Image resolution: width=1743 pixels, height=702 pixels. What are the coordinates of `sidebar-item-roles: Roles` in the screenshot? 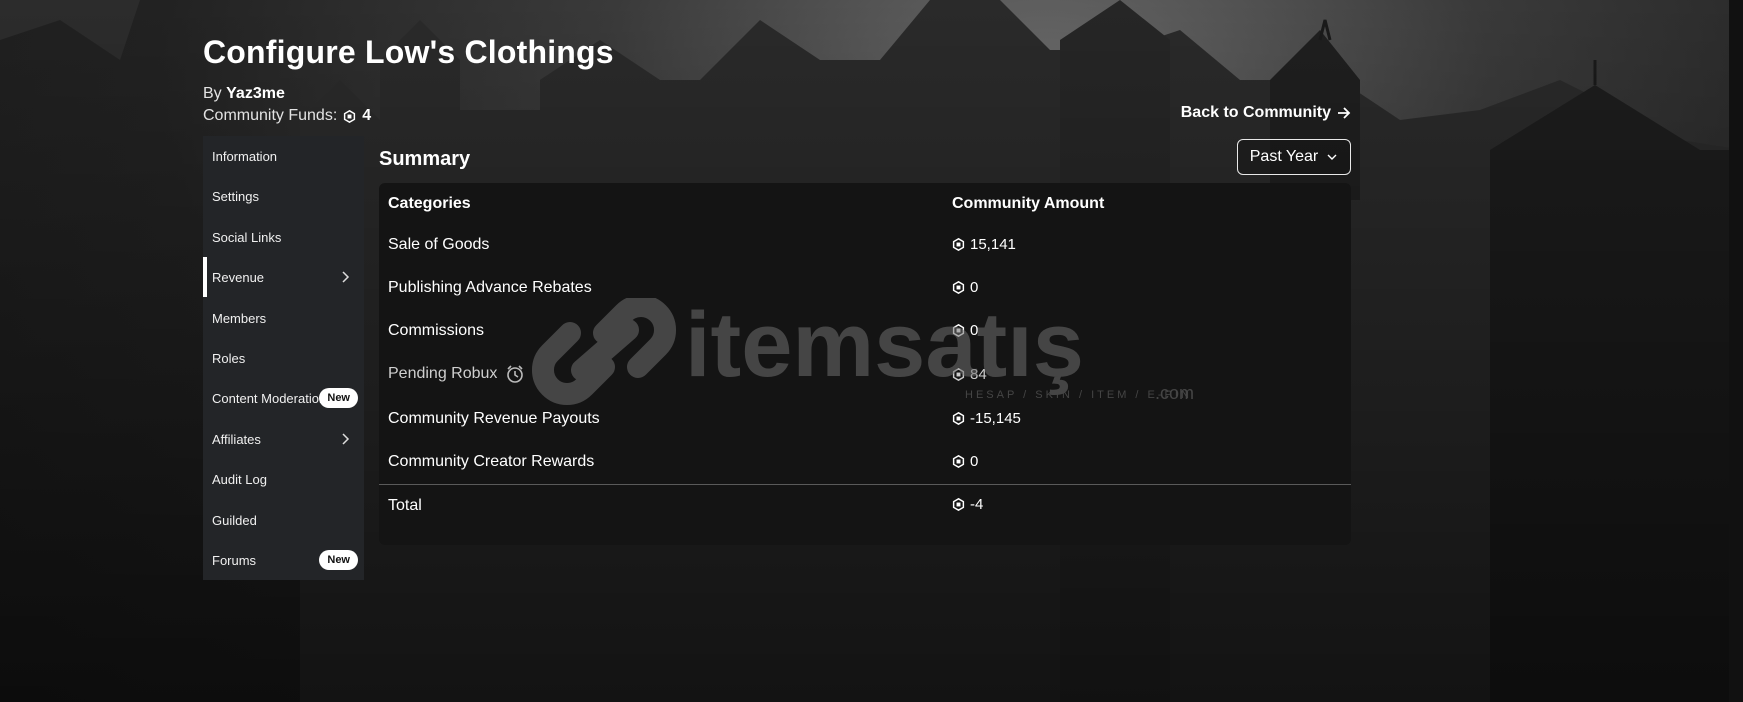 It's located at (283, 358).